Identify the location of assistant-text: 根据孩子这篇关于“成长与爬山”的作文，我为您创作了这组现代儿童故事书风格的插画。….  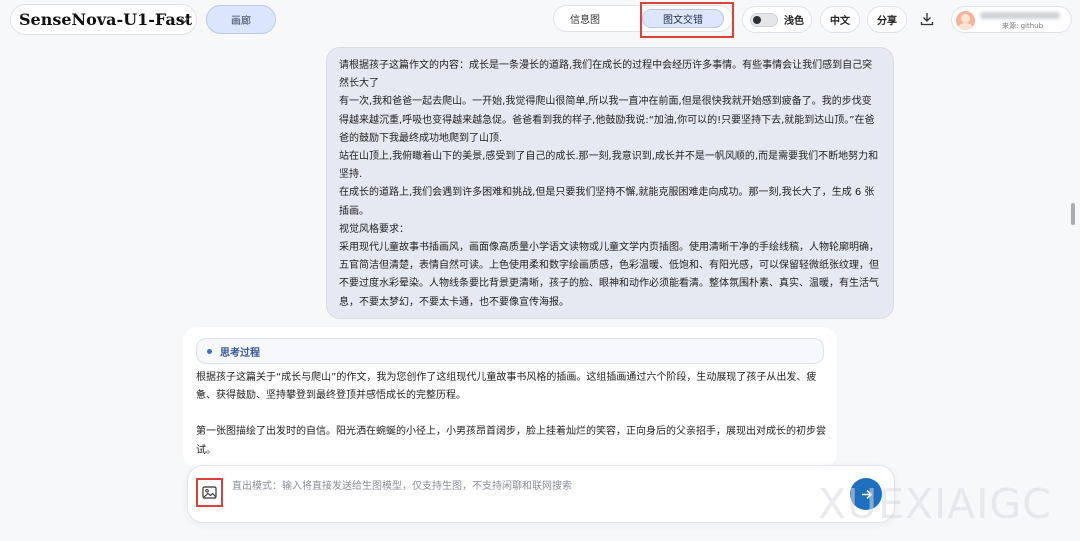
(511, 414).